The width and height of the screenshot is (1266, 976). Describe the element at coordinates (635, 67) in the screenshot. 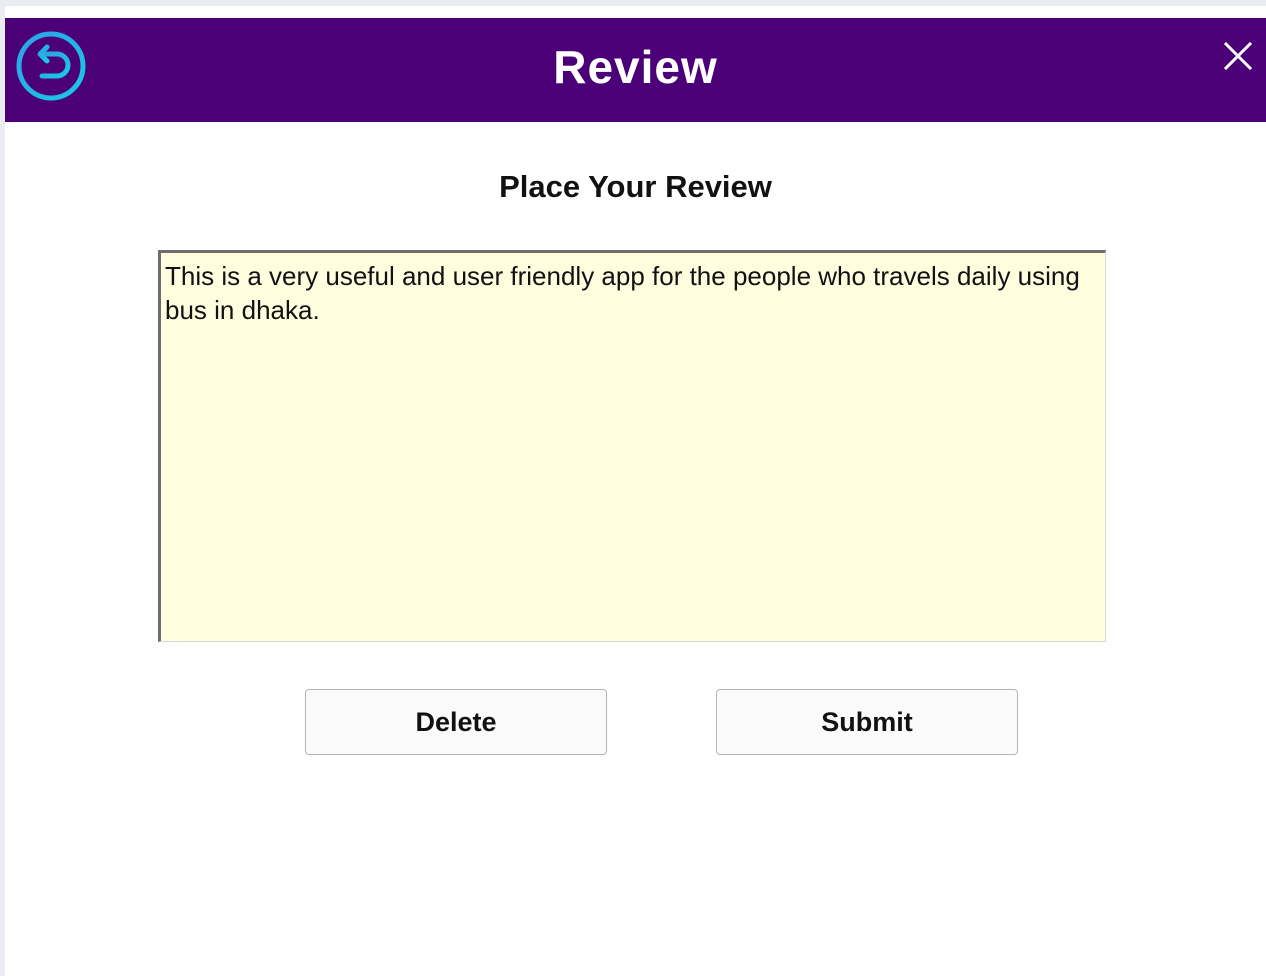

I see `window-title: Review` at that location.